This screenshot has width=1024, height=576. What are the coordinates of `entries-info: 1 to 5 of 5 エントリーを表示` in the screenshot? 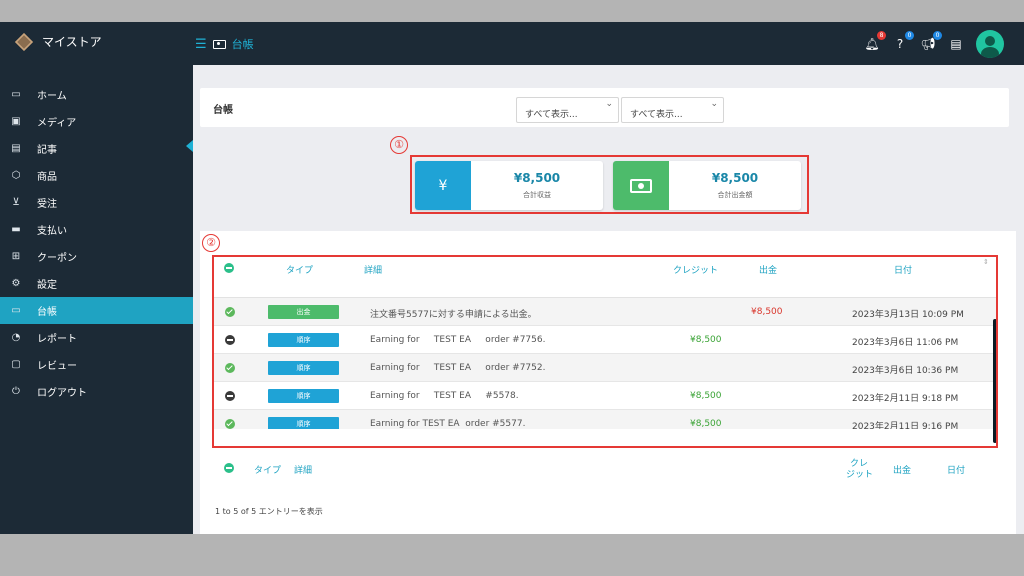 It's located at (269, 511).